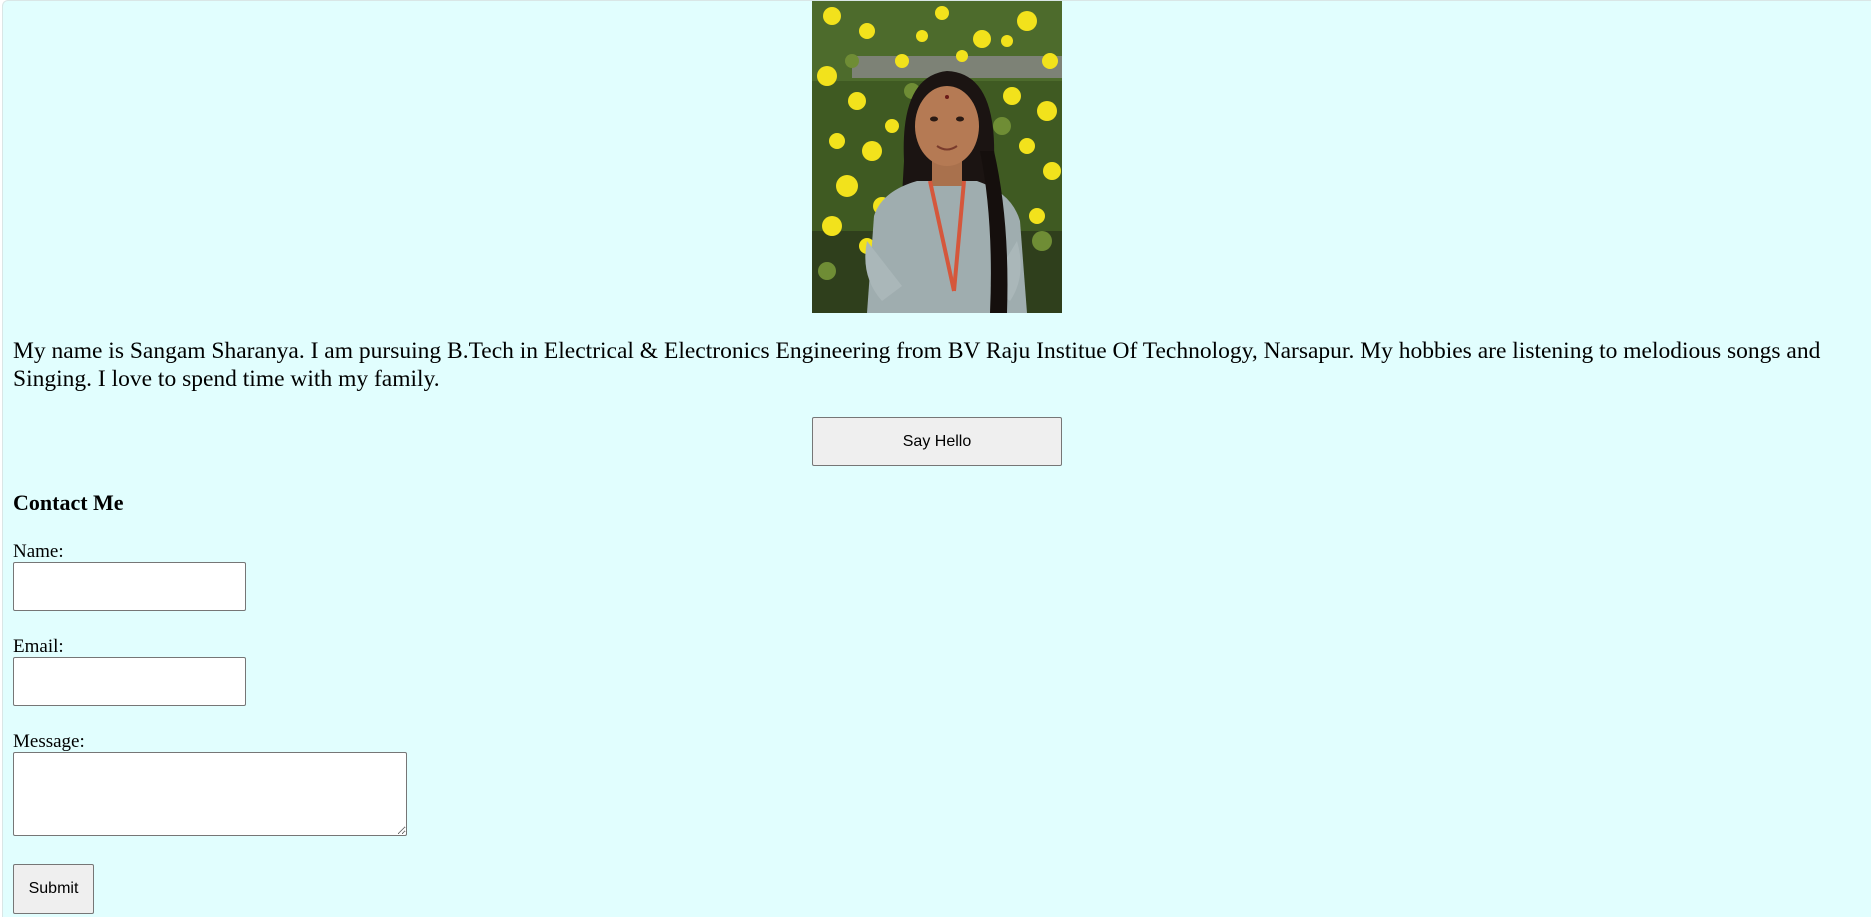  I want to click on message-label: Message:, so click(49, 741).